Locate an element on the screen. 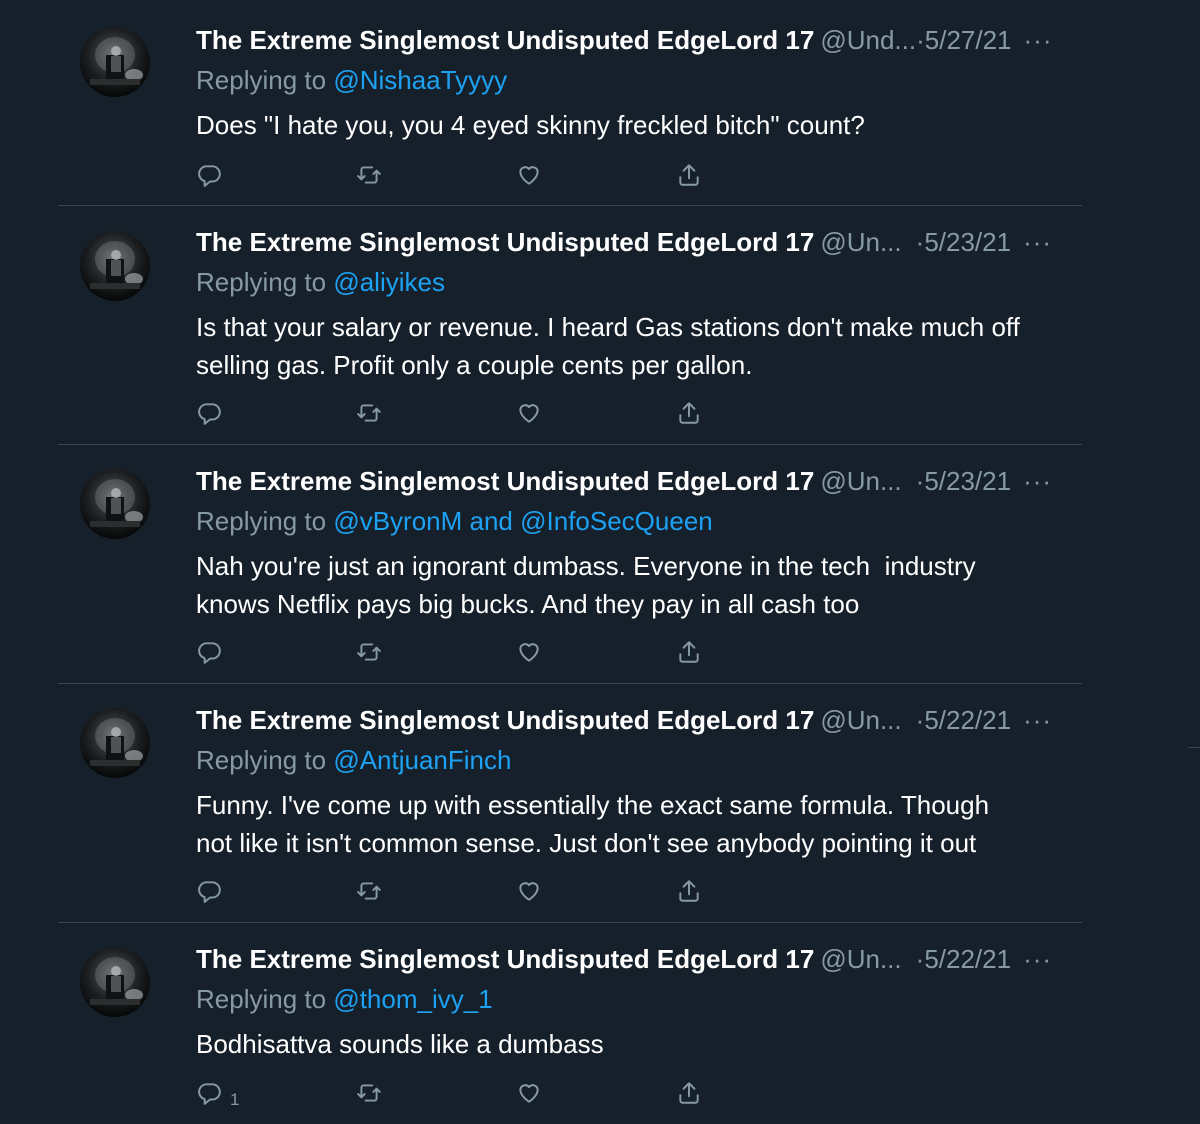 This screenshot has height=1124, width=1200. mention-link: @AntjuanFinch is located at coordinates (422, 760).